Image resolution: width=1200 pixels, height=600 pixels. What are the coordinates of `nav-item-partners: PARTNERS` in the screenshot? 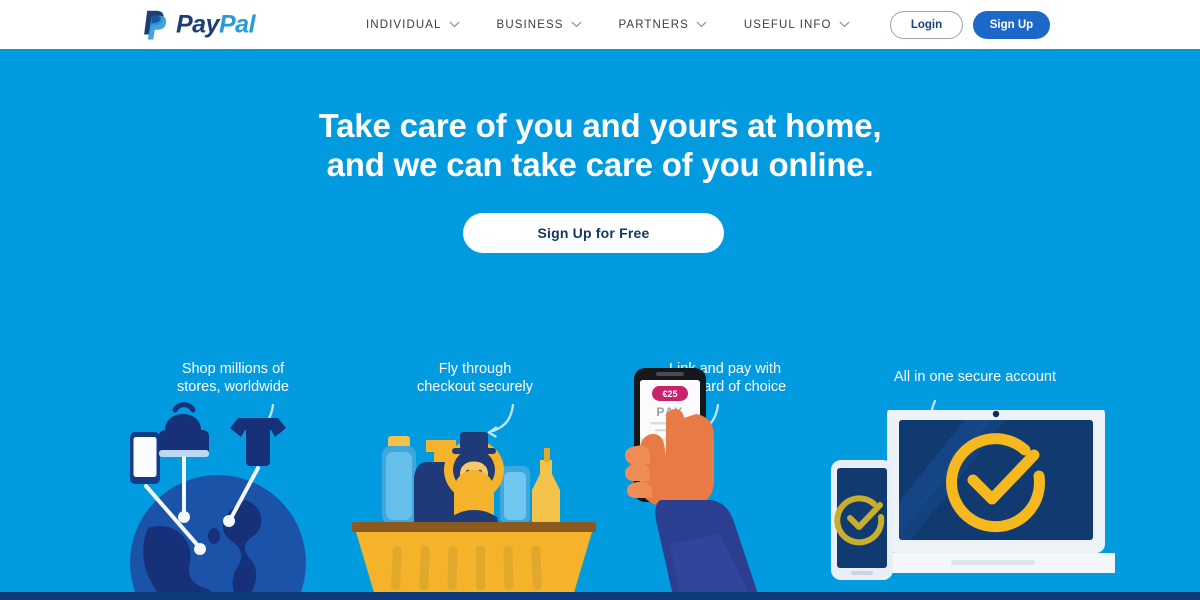 It's located at (663, 25).